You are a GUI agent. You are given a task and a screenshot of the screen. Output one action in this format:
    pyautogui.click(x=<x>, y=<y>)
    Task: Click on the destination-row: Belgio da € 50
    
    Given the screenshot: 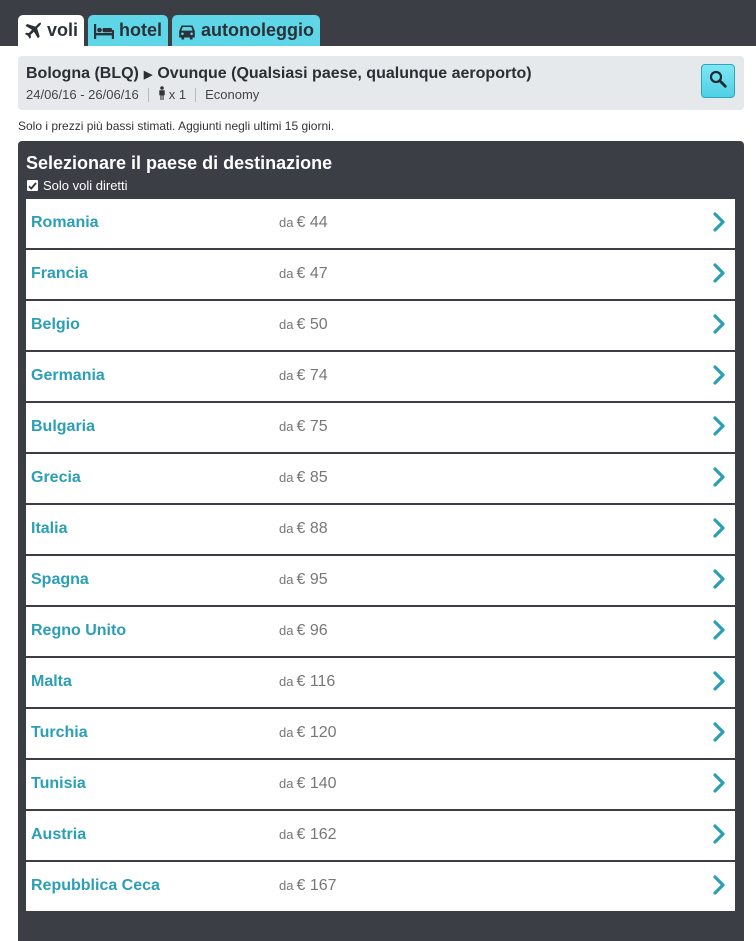 What is the action you would take?
    pyautogui.click(x=380, y=325)
    